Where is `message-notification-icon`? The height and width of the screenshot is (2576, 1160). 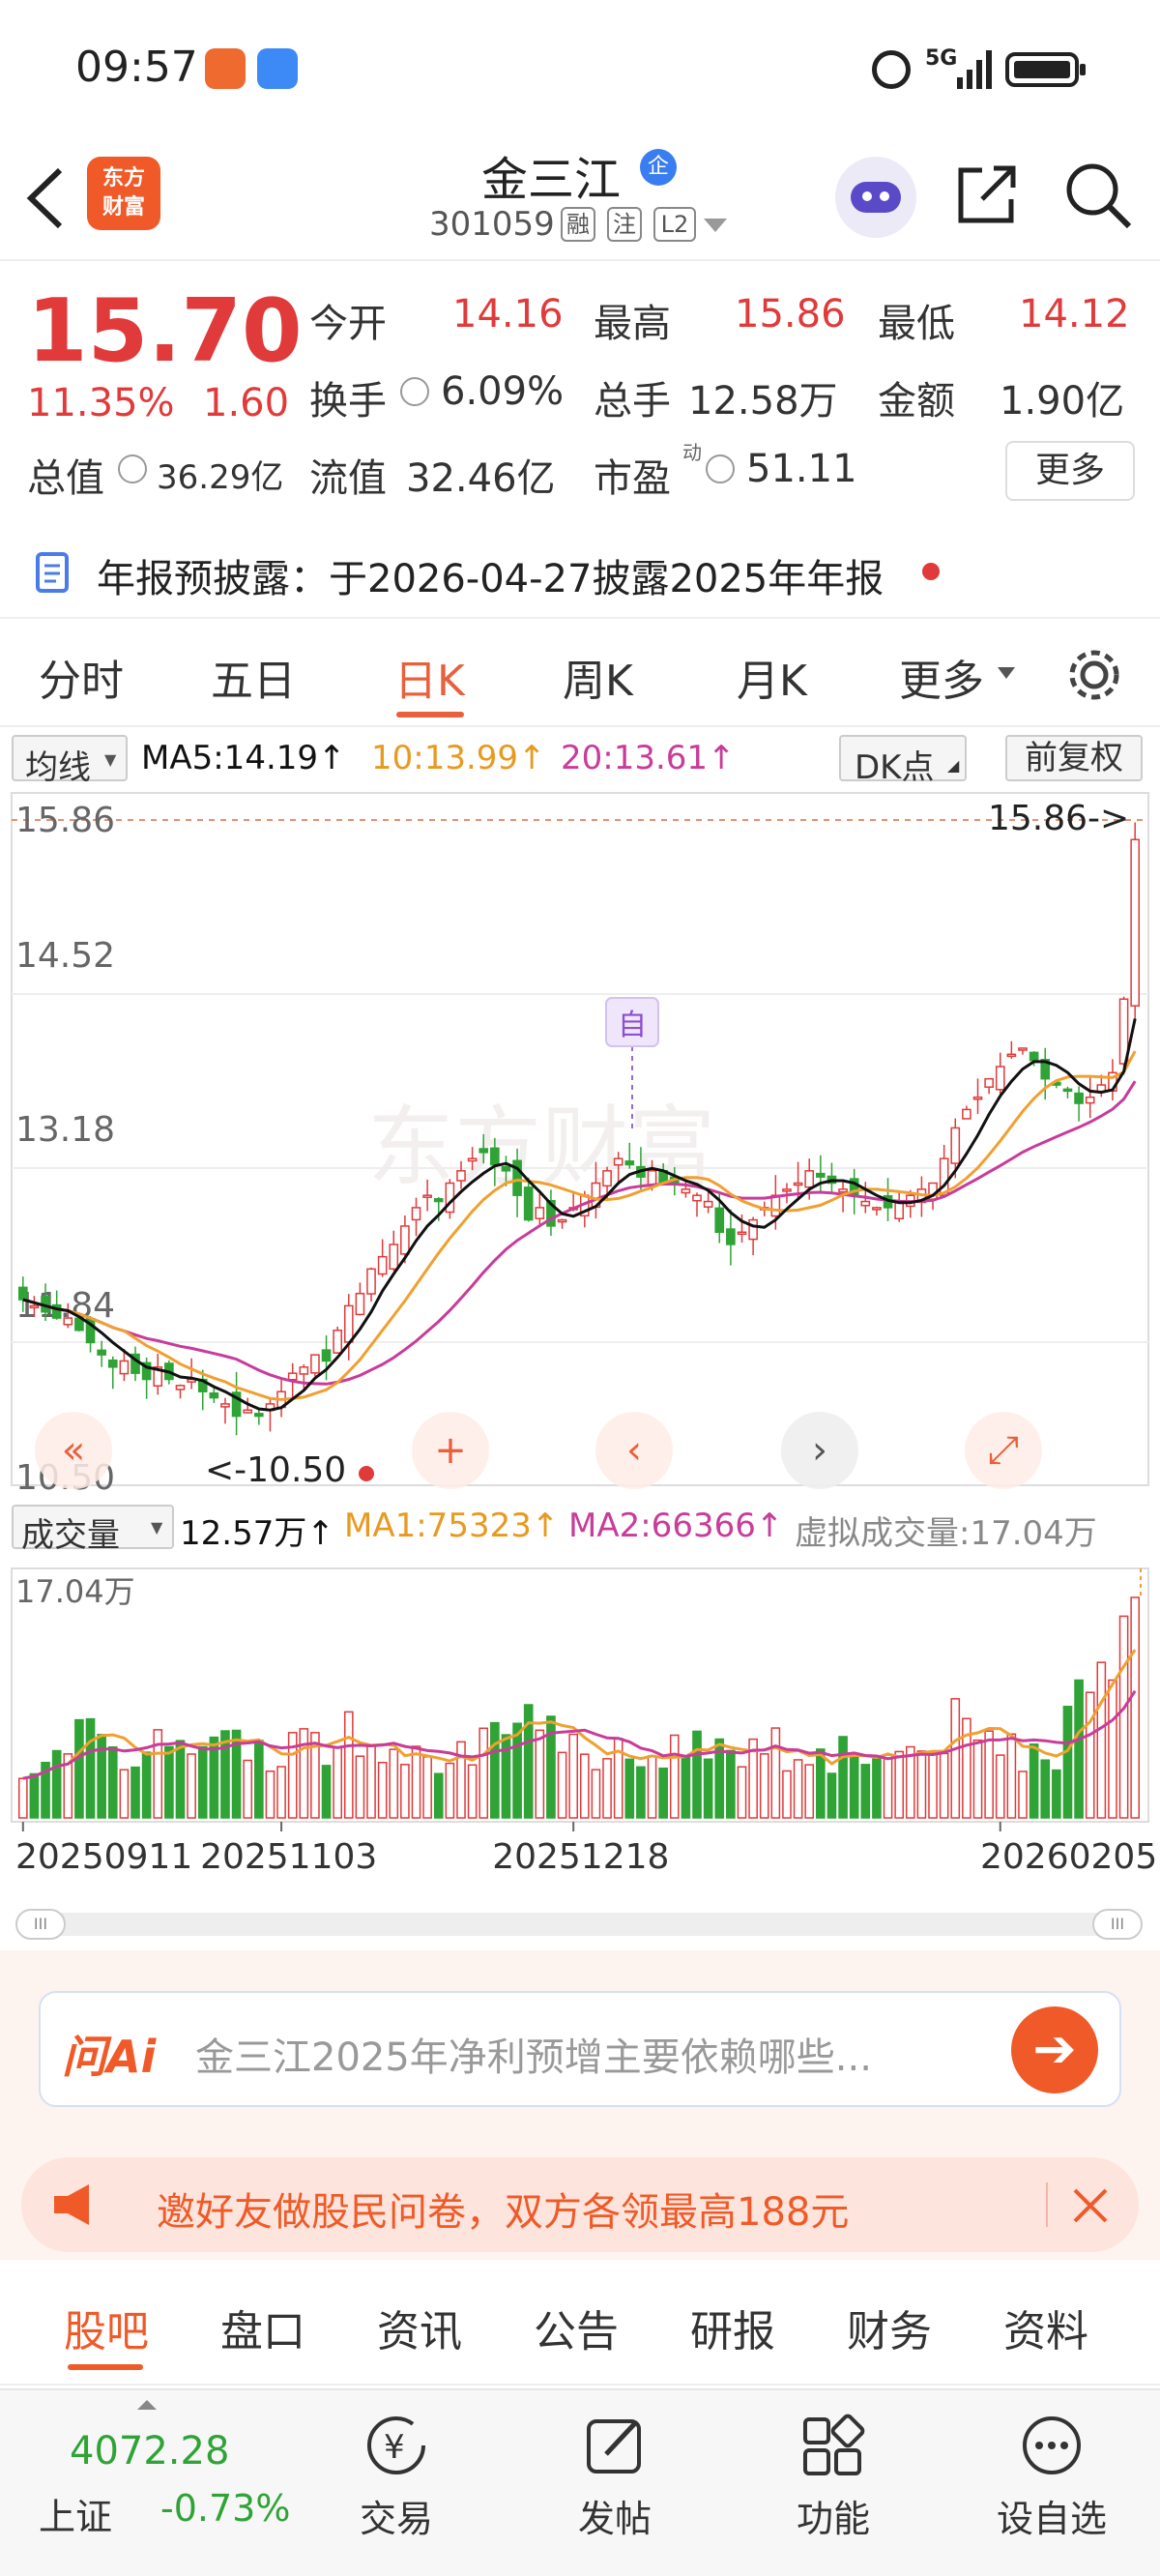
message-notification-icon is located at coordinates (277, 68).